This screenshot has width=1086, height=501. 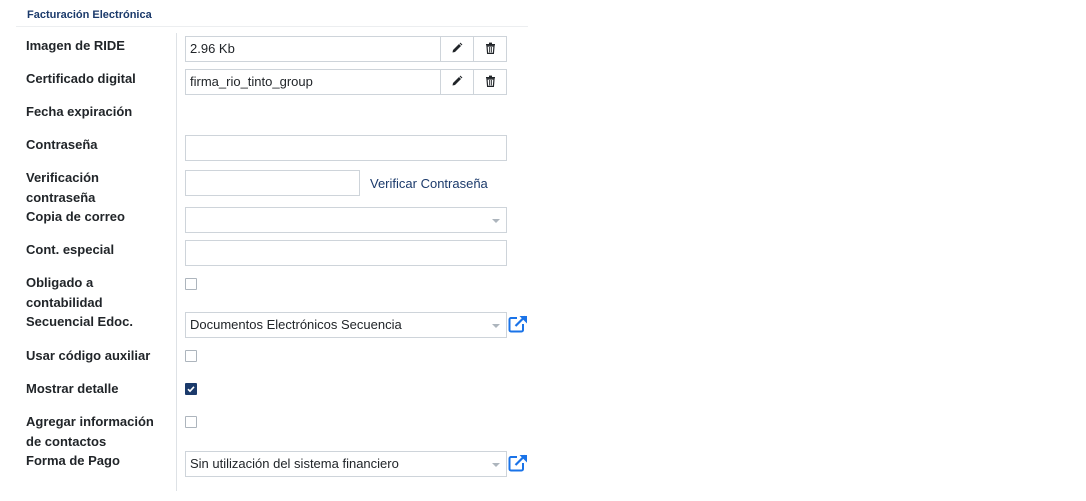 What do you see at coordinates (313, 49) in the screenshot?
I see `imagen-ride-field: 2.96 Kb` at bounding box center [313, 49].